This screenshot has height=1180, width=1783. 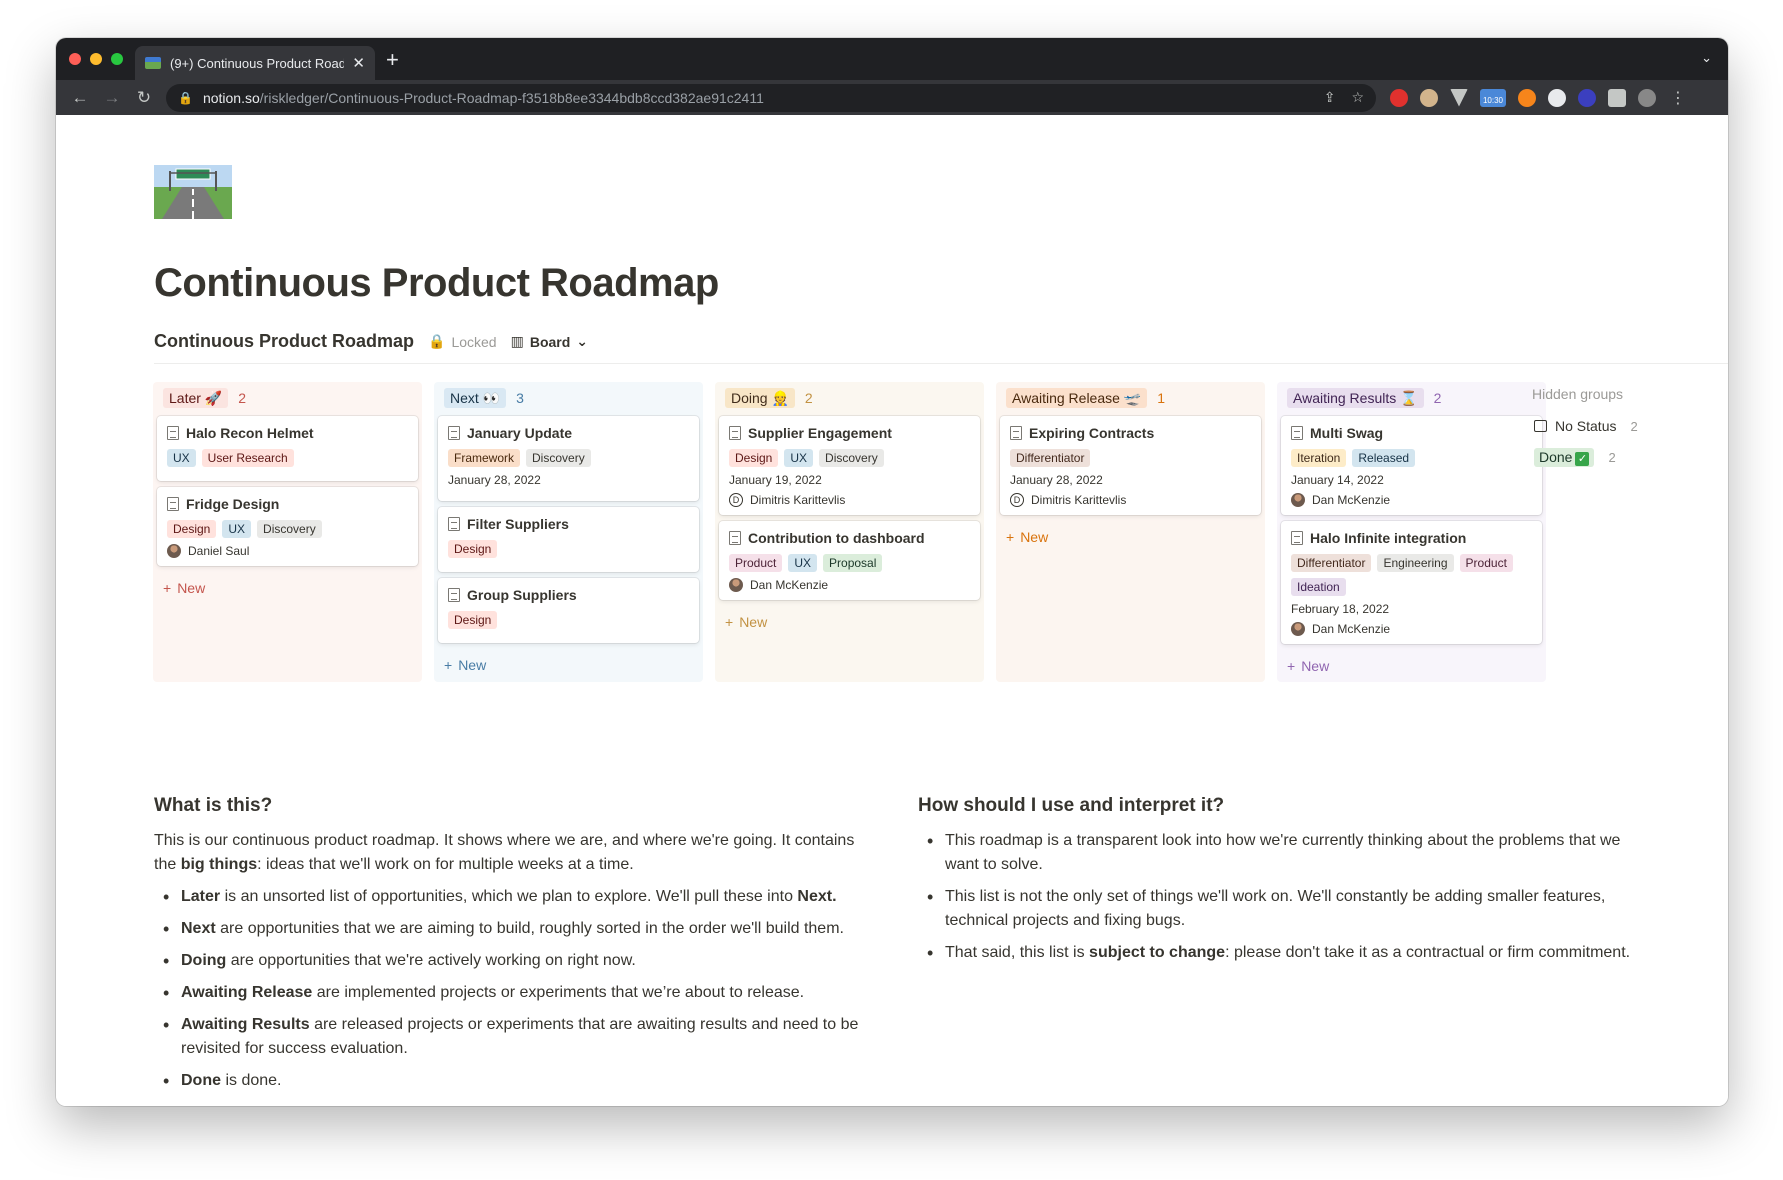 I want to click on column-count: 3, so click(x=520, y=398).